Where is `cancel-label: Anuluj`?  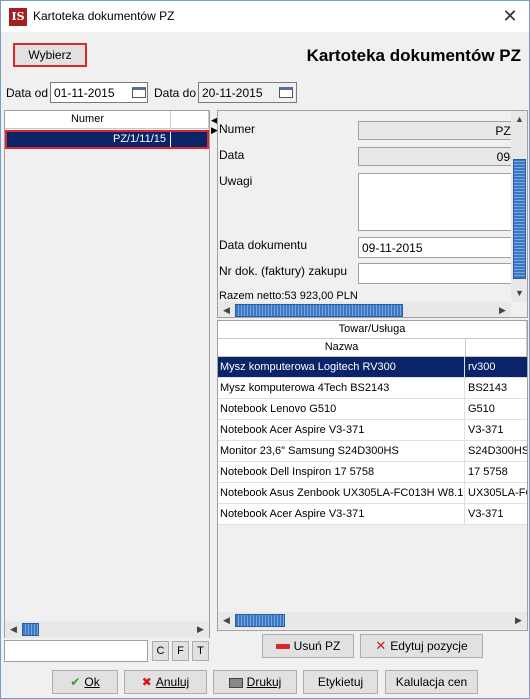
cancel-label: Anuluj is located at coordinates (172, 682).